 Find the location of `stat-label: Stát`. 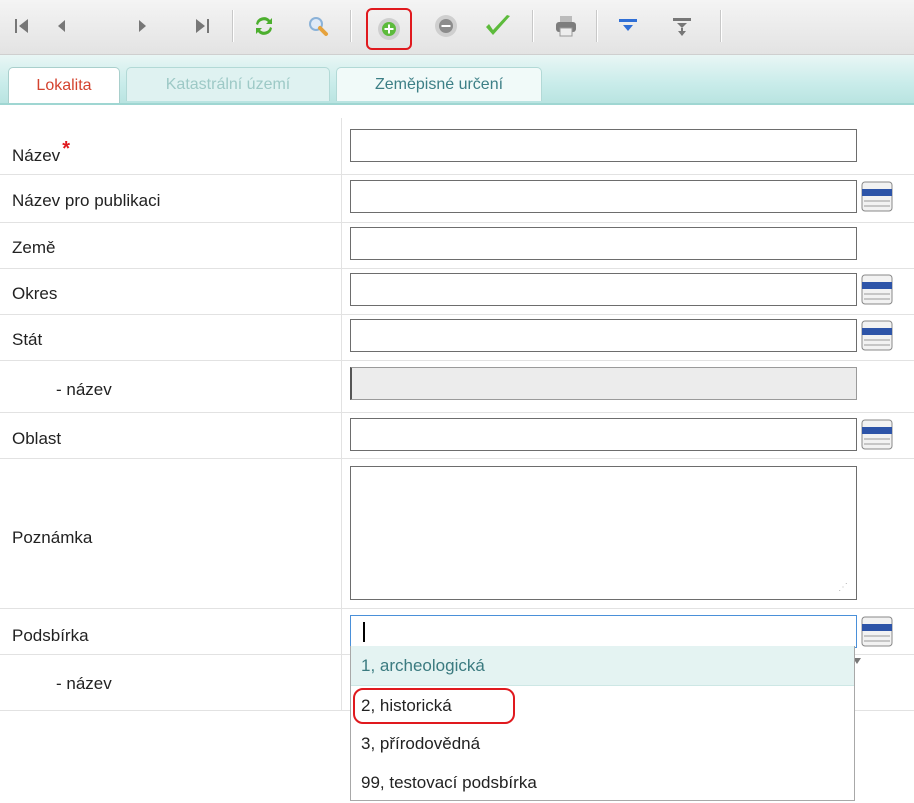

stat-label: Stát is located at coordinates (27, 339).